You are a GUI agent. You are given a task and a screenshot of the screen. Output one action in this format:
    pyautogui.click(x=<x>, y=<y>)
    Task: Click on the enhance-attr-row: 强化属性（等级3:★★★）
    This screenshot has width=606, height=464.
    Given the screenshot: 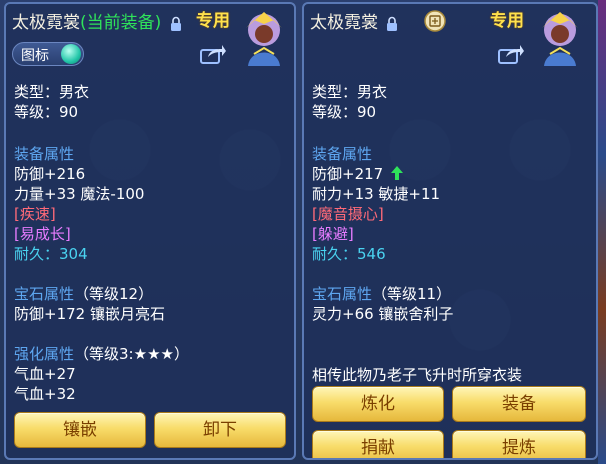 What is the action you would take?
    pyautogui.click(x=101, y=354)
    